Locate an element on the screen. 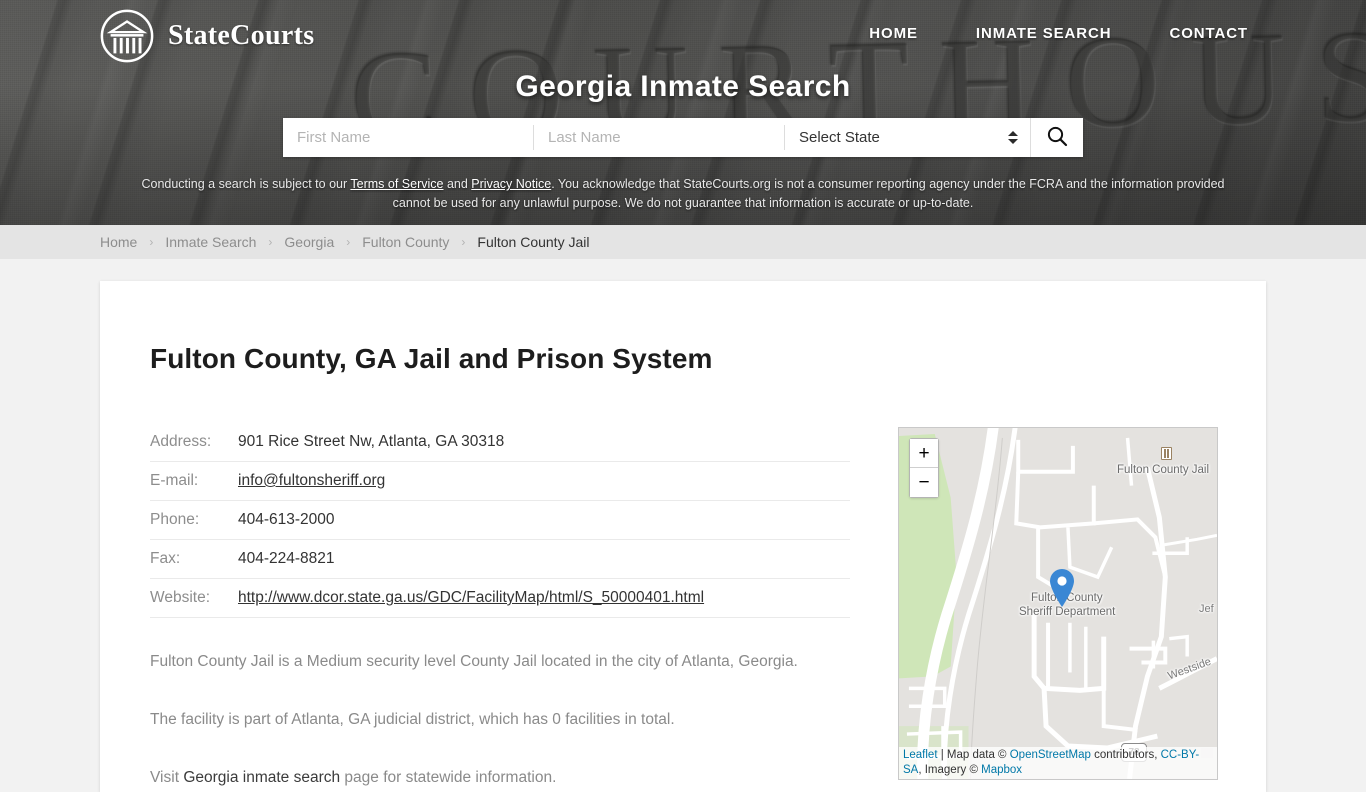  hero-title: Georgia Inmate Search is located at coordinates (683, 86).